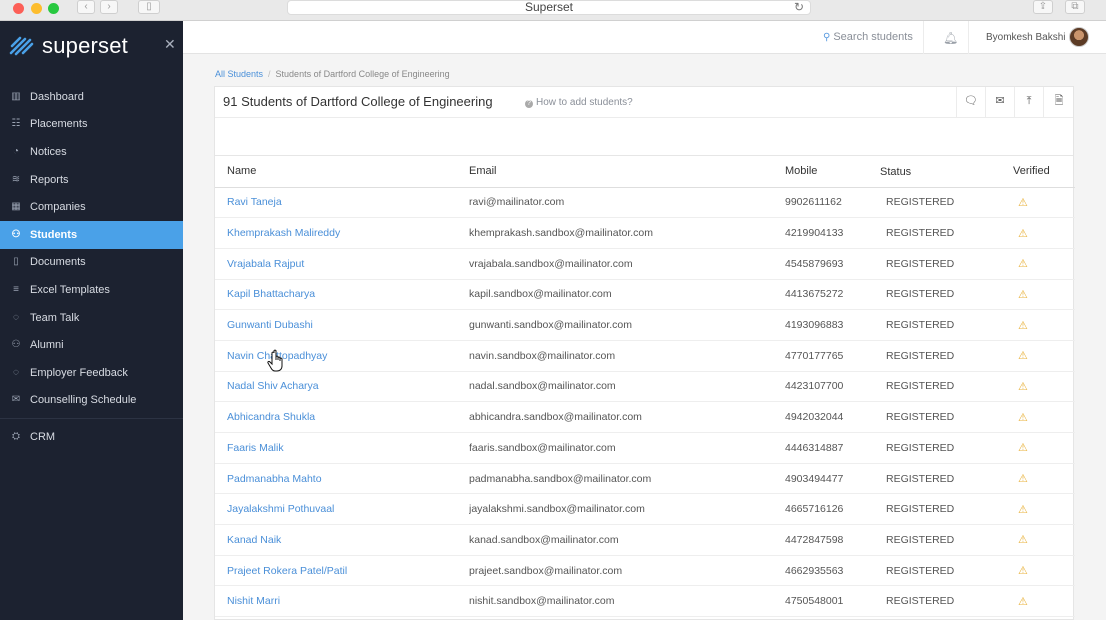 The image size is (1106, 620). Describe the element at coordinates (627, 172) in the screenshot. I see `column-header-email: Email` at that location.